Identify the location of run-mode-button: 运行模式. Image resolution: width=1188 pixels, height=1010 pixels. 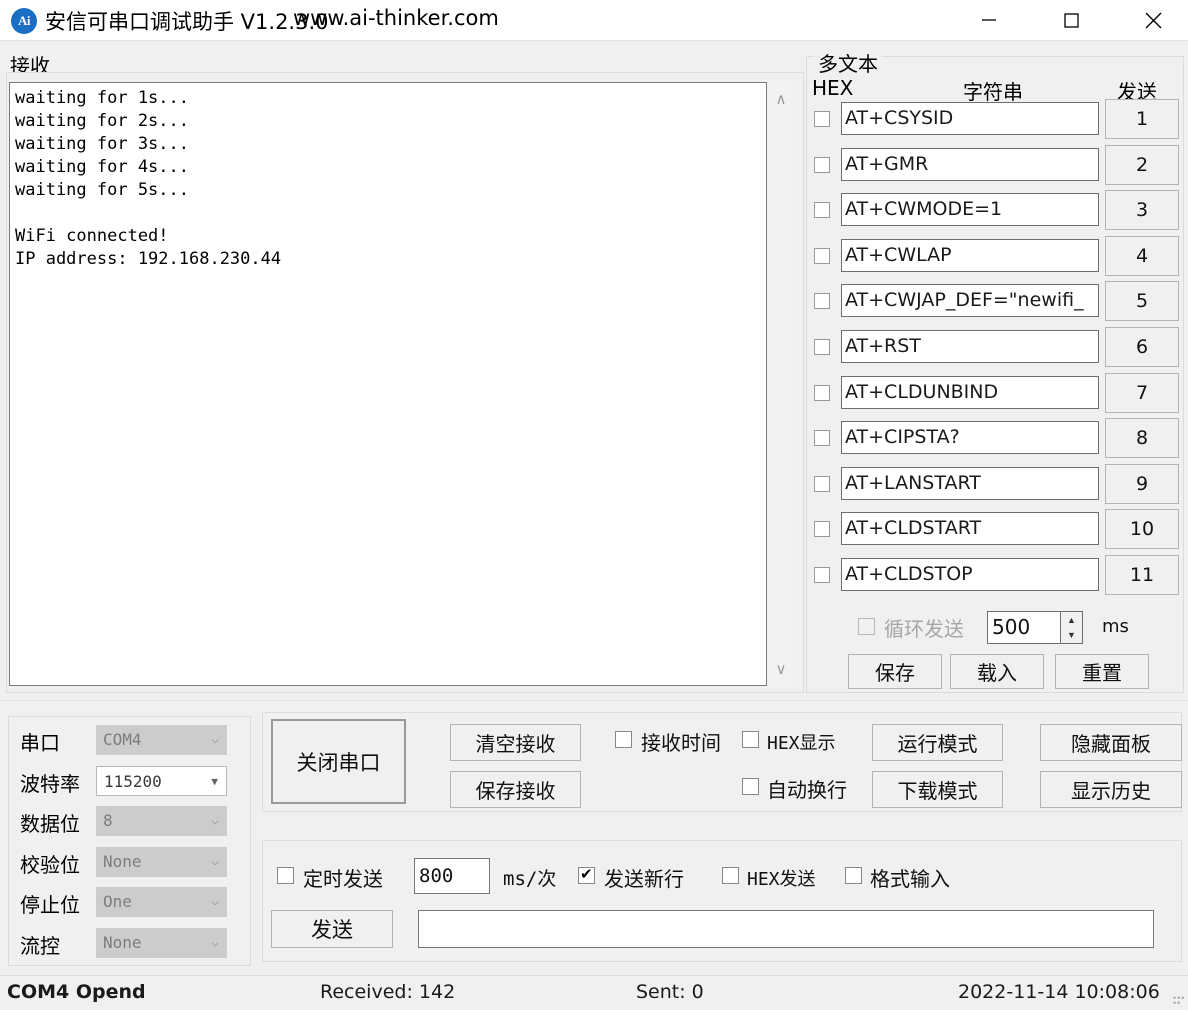
(937, 742).